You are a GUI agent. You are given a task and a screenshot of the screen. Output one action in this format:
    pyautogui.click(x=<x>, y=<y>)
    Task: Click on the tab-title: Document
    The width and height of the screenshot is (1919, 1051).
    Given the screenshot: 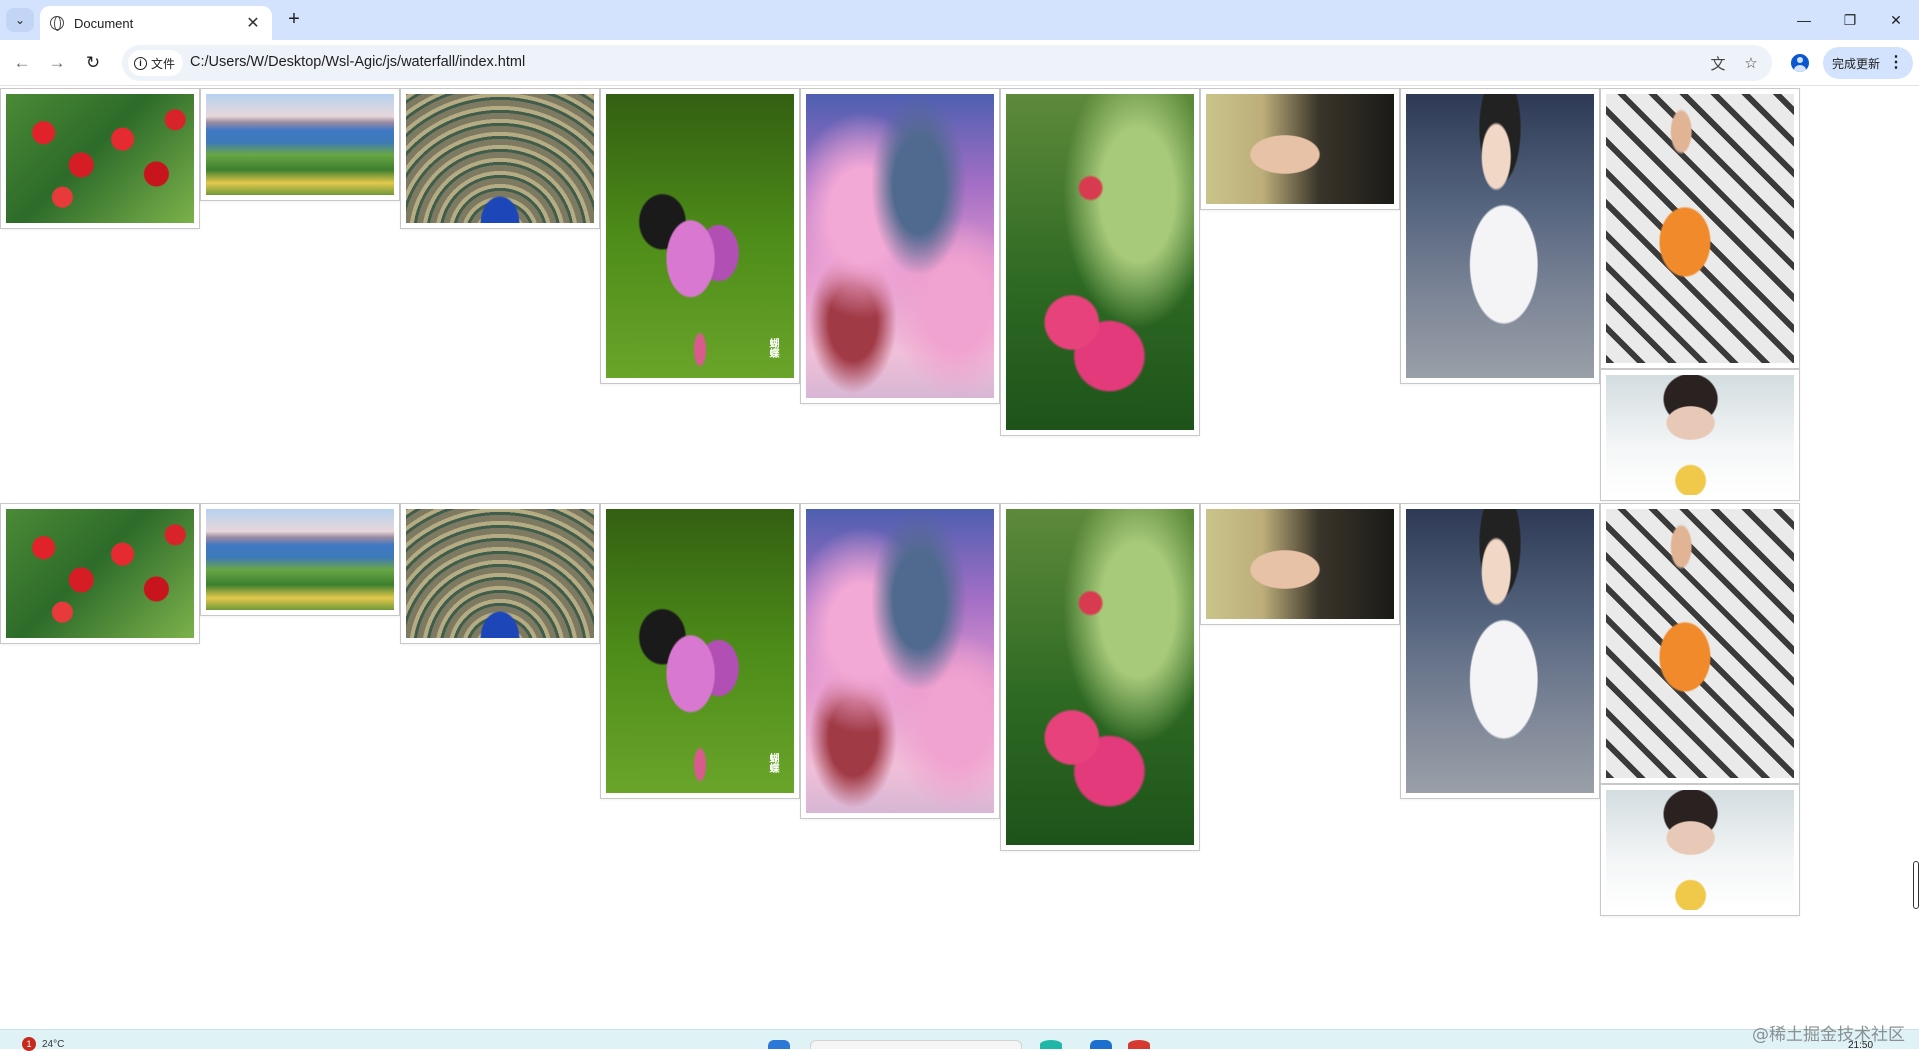 What is the action you would take?
    pyautogui.click(x=104, y=23)
    